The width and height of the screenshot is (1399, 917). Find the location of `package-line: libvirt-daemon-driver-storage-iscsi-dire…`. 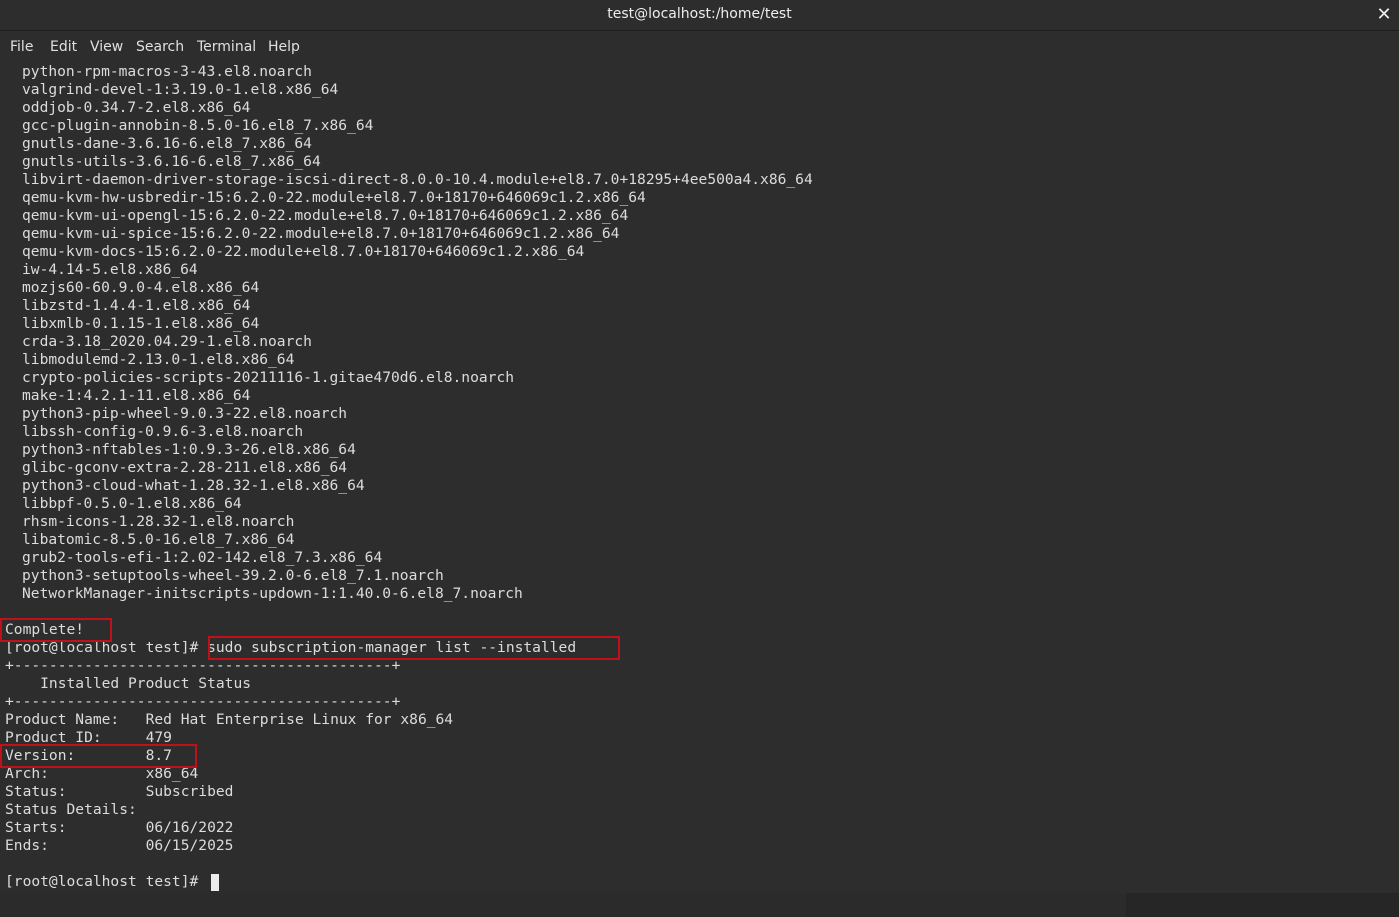

package-line: libvirt-daemon-driver-storage-iscsi-dire… is located at coordinates (417, 179).